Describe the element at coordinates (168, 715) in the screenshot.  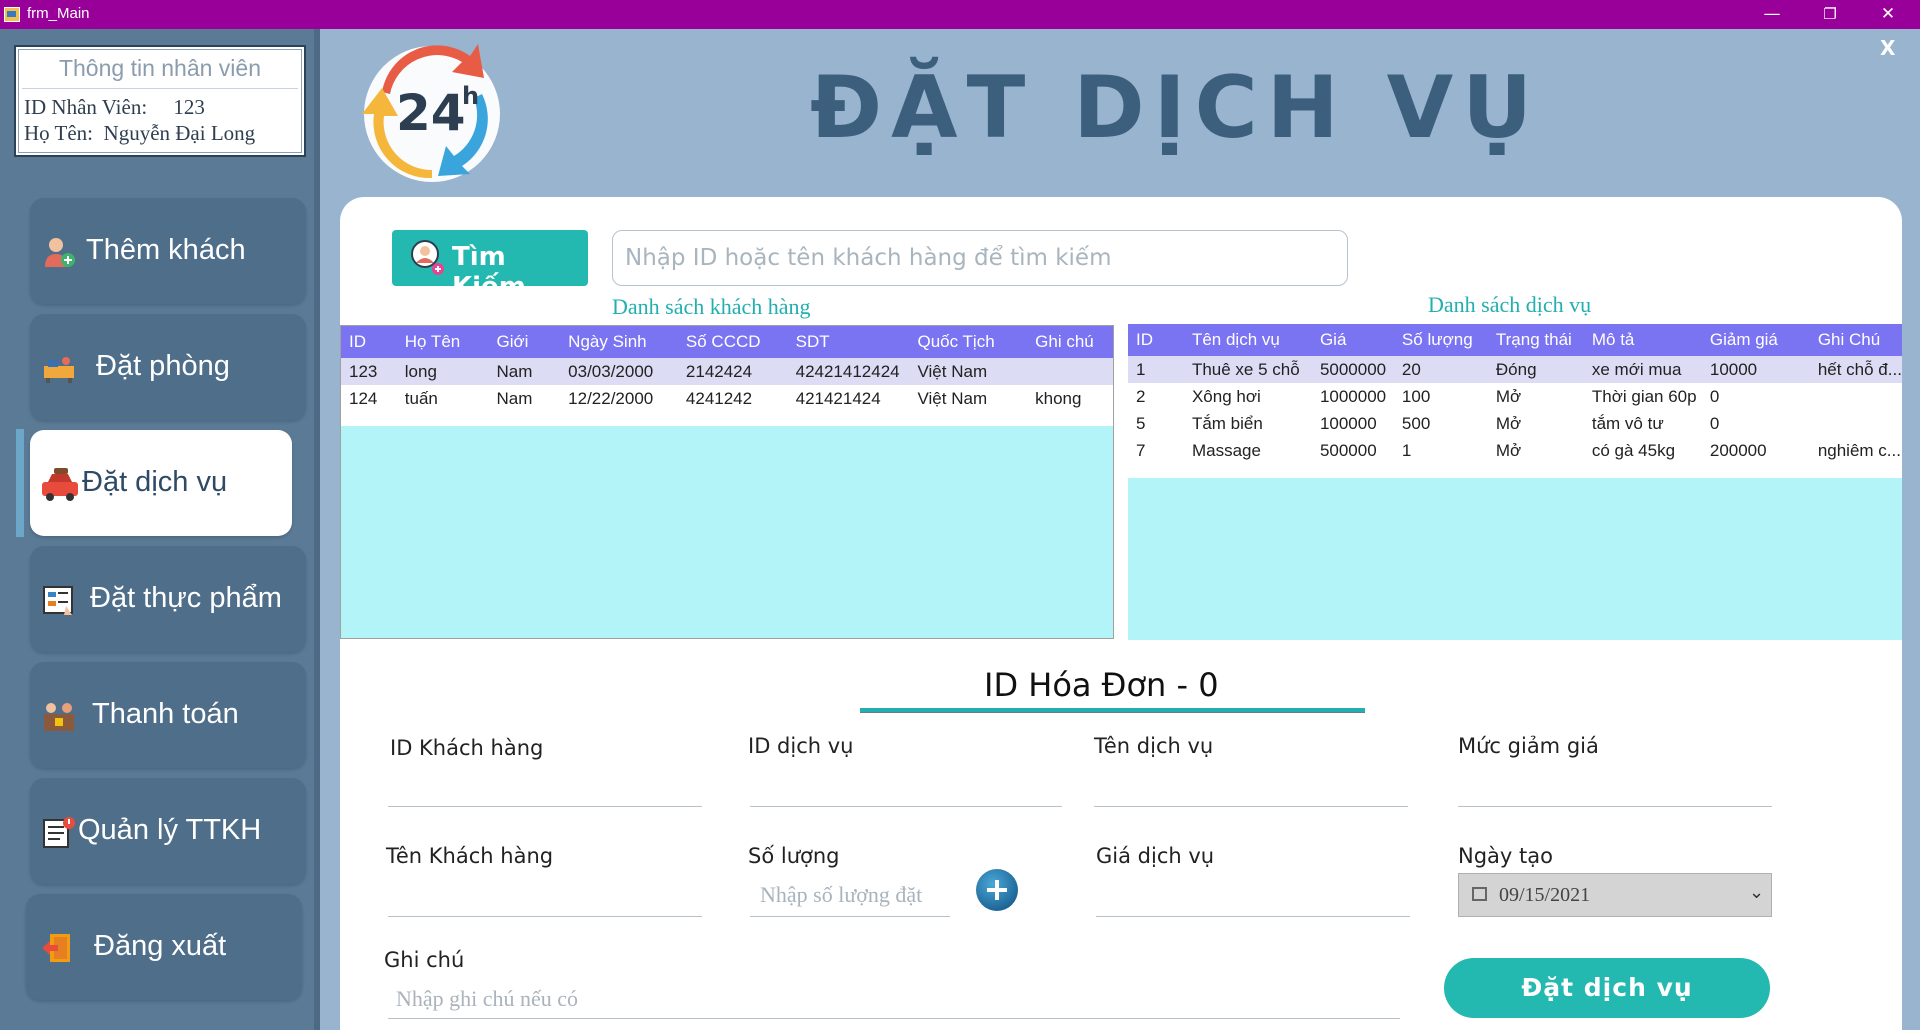
I see `menu-thanh-toan: Thanh toán` at that location.